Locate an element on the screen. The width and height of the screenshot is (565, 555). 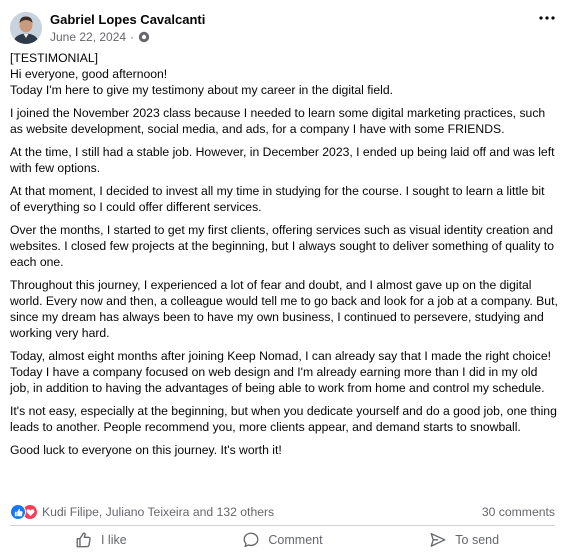
like-icon is located at coordinates (18, 512).